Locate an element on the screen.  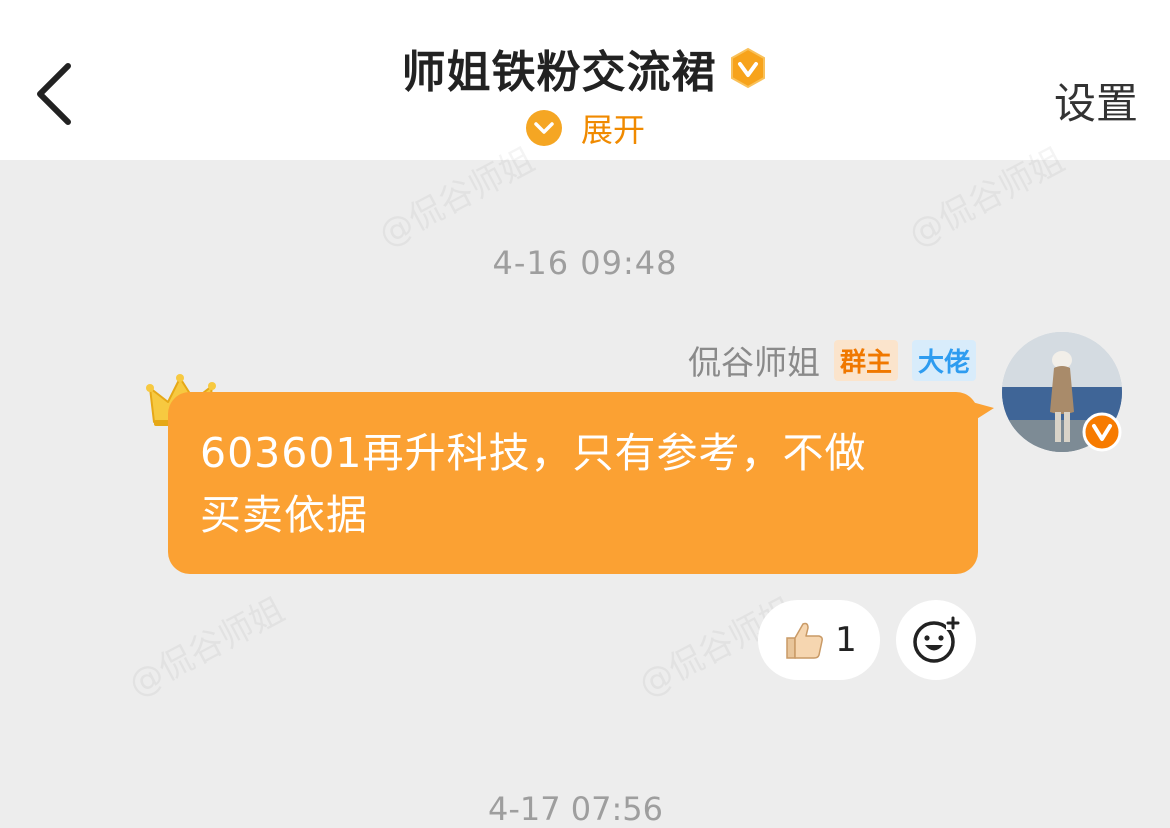
sender-info: 侃谷师姐 群主 大佬 is located at coordinates (832, 360).